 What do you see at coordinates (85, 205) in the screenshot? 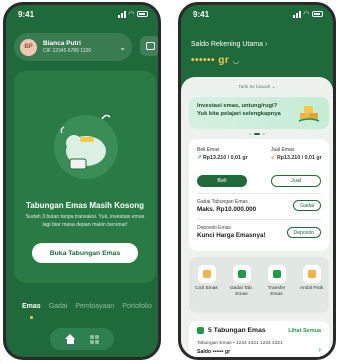
I see `empty-title: Tabungan Emas Masih Kosong` at bounding box center [85, 205].